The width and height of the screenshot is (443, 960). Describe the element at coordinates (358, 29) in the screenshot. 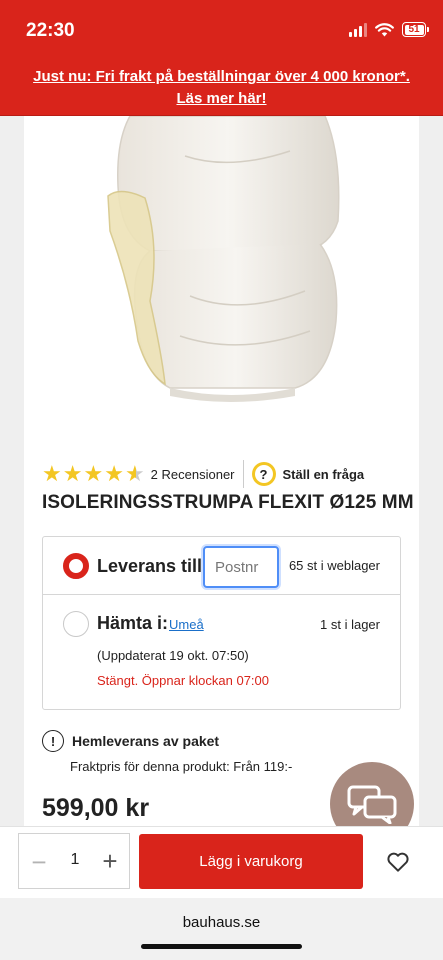

I see `cellular-signal-icon` at that location.